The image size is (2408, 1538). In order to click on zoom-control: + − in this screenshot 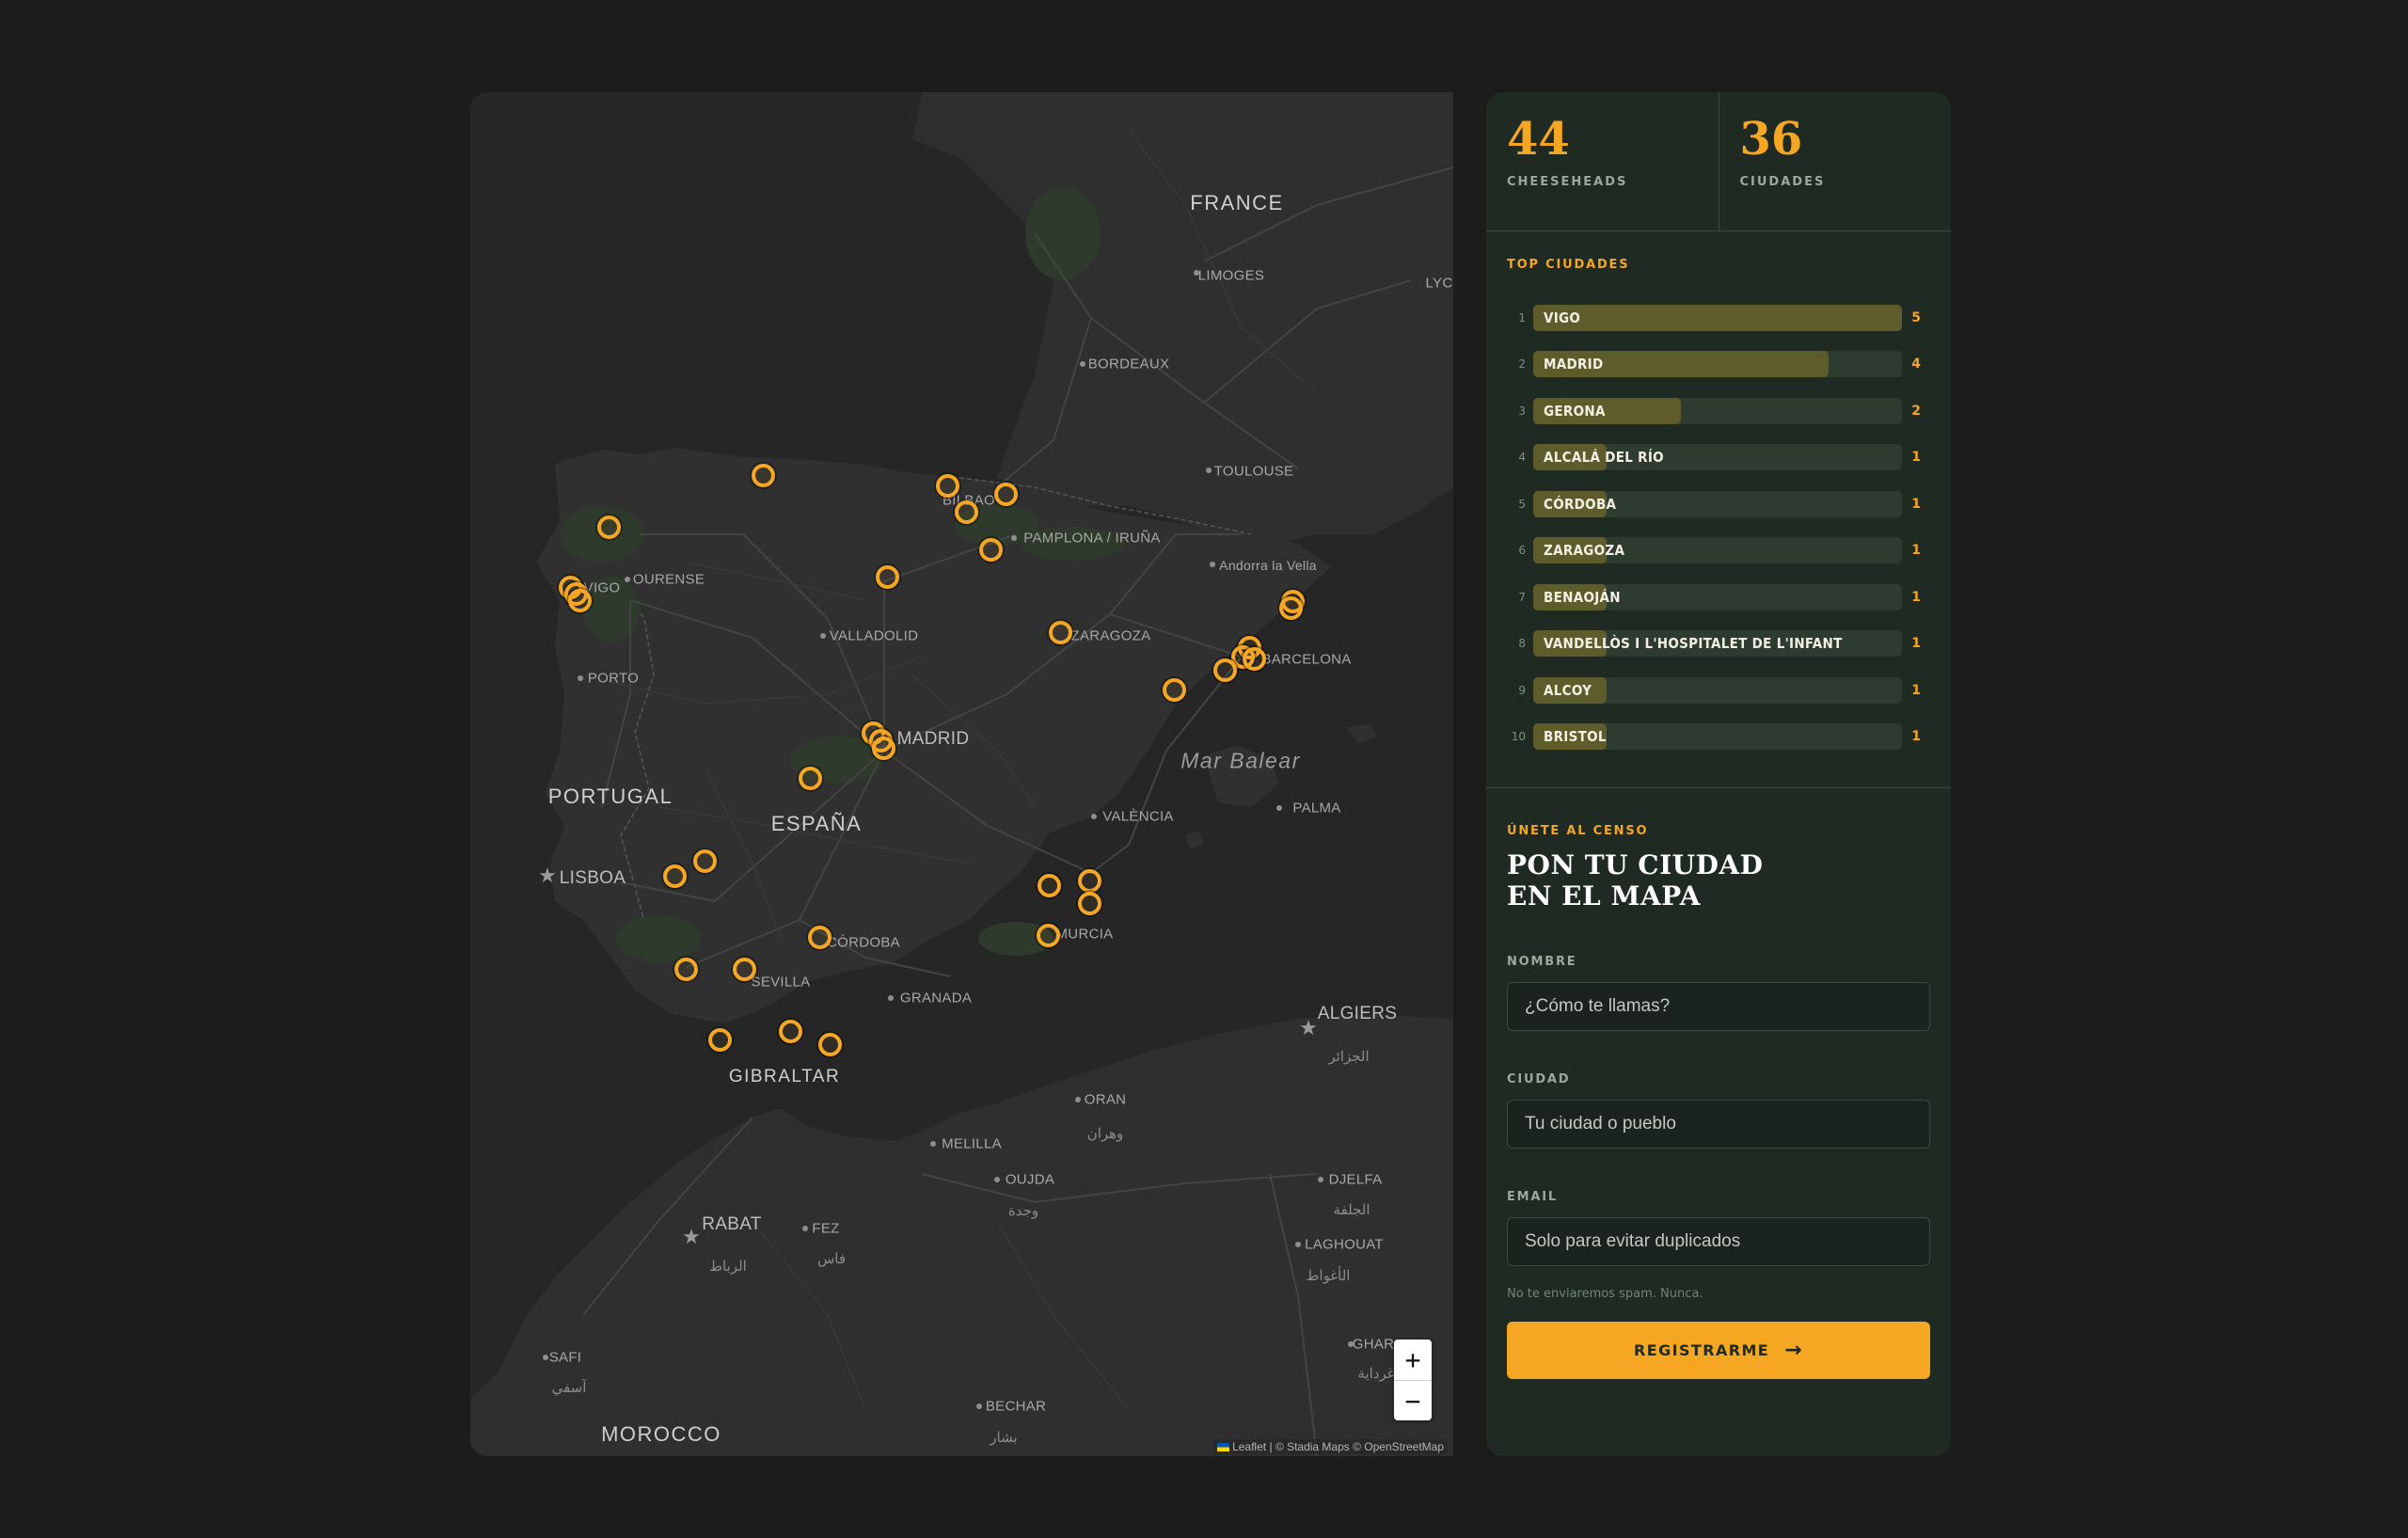, I will do `click(1413, 1380)`.